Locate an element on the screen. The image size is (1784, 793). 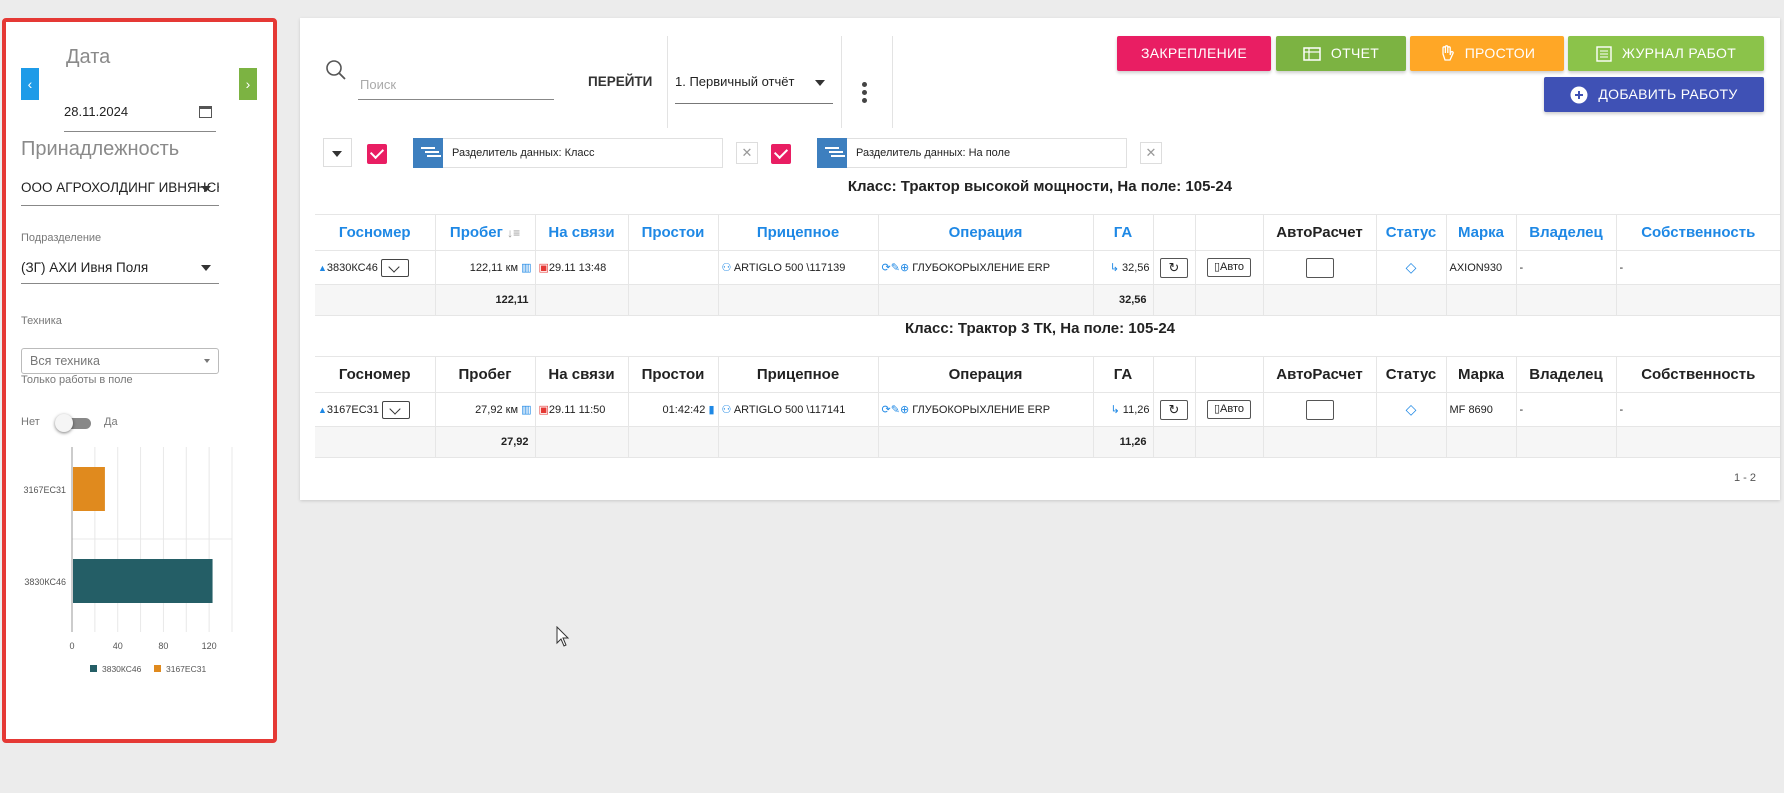
prev-date-button: ‹ is located at coordinates (30, 84).